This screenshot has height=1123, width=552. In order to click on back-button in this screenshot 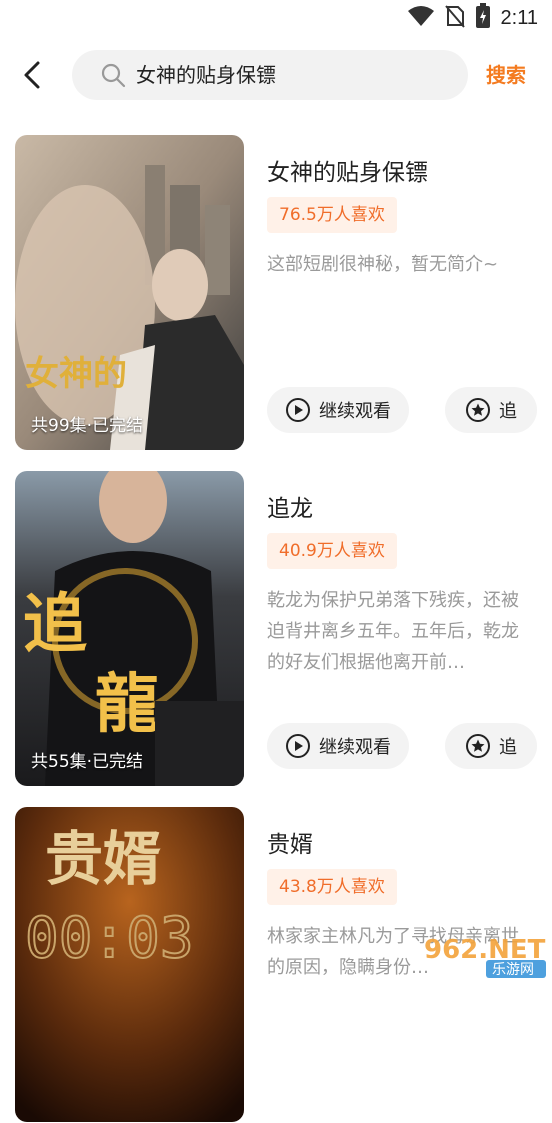, I will do `click(34, 75)`.